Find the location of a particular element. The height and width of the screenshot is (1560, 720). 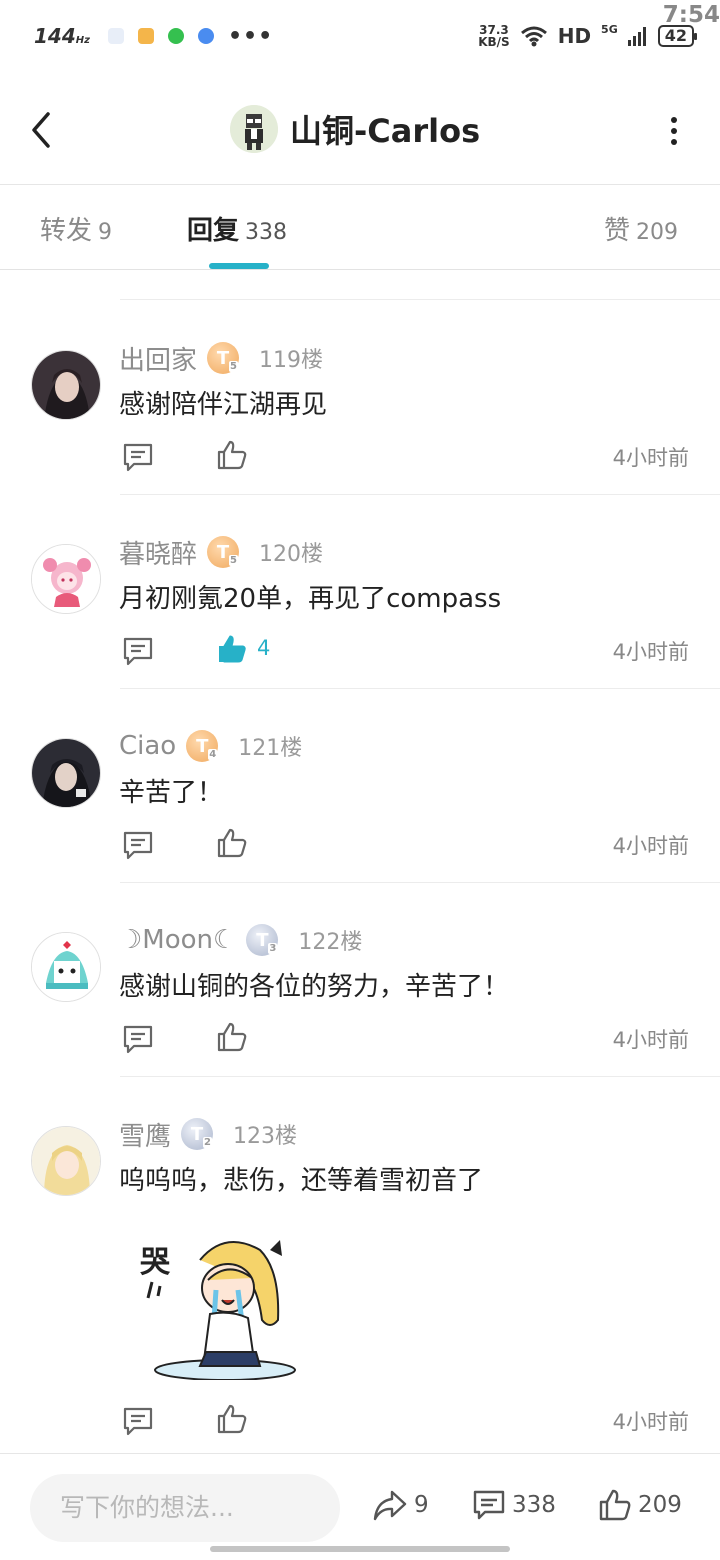

thumbs-up-icon is located at coordinates (615, 1505).